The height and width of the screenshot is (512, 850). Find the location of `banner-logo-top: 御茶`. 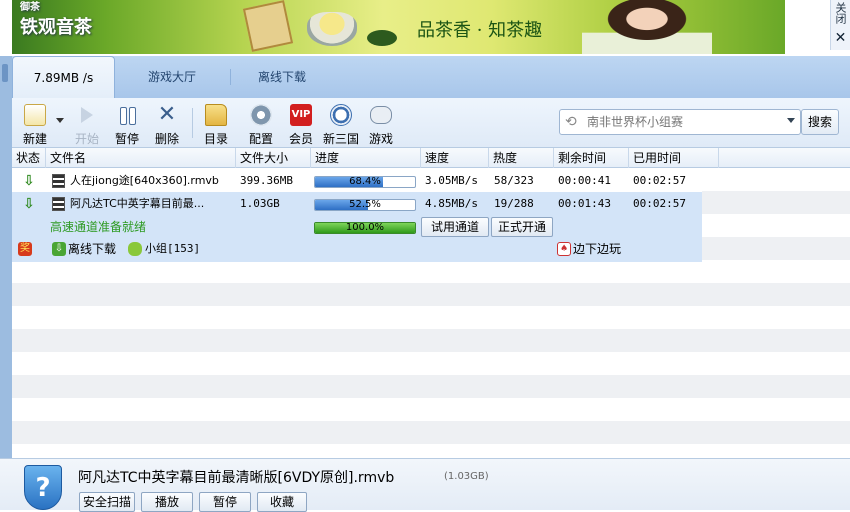

banner-logo-top: 御茶 is located at coordinates (30, 7).